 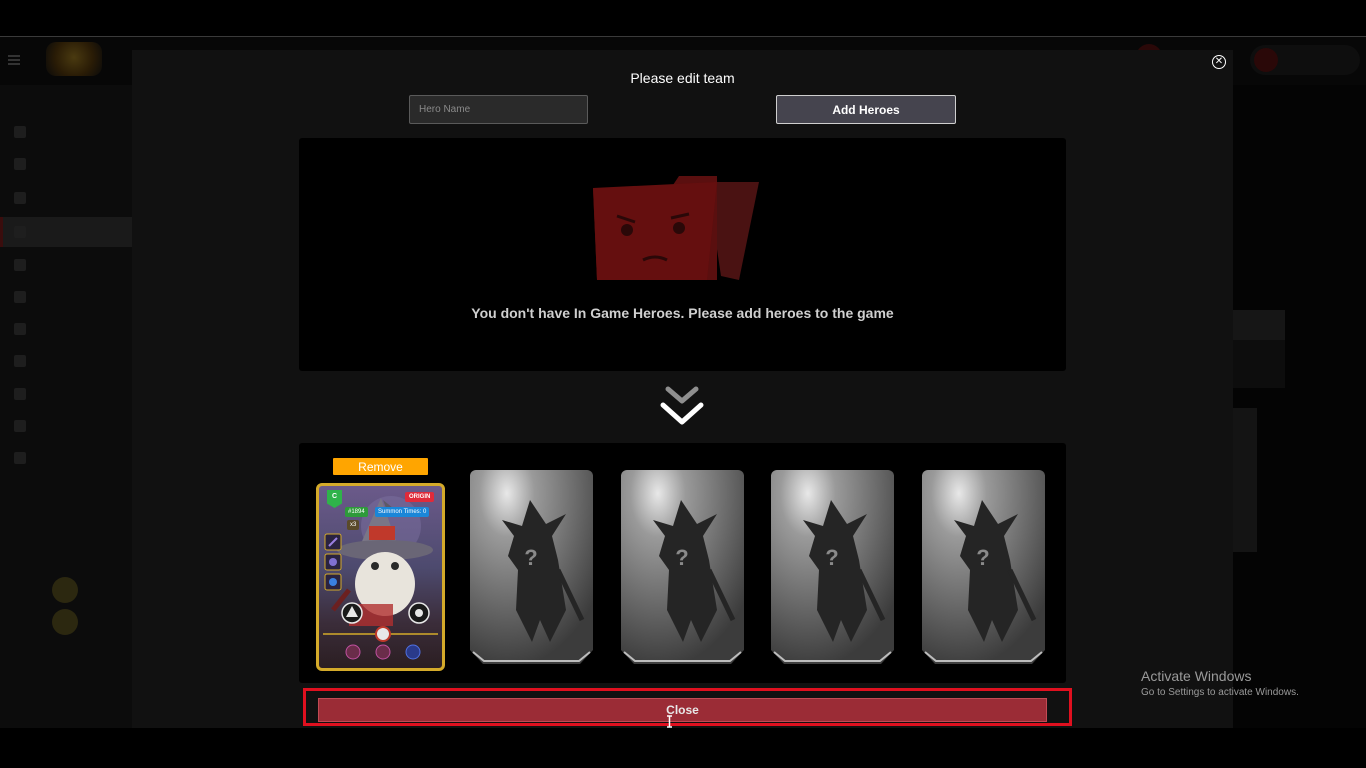 What do you see at coordinates (1219, 62) in the screenshot?
I see `close-icon: ✕` at bounding box center [1219, 62].